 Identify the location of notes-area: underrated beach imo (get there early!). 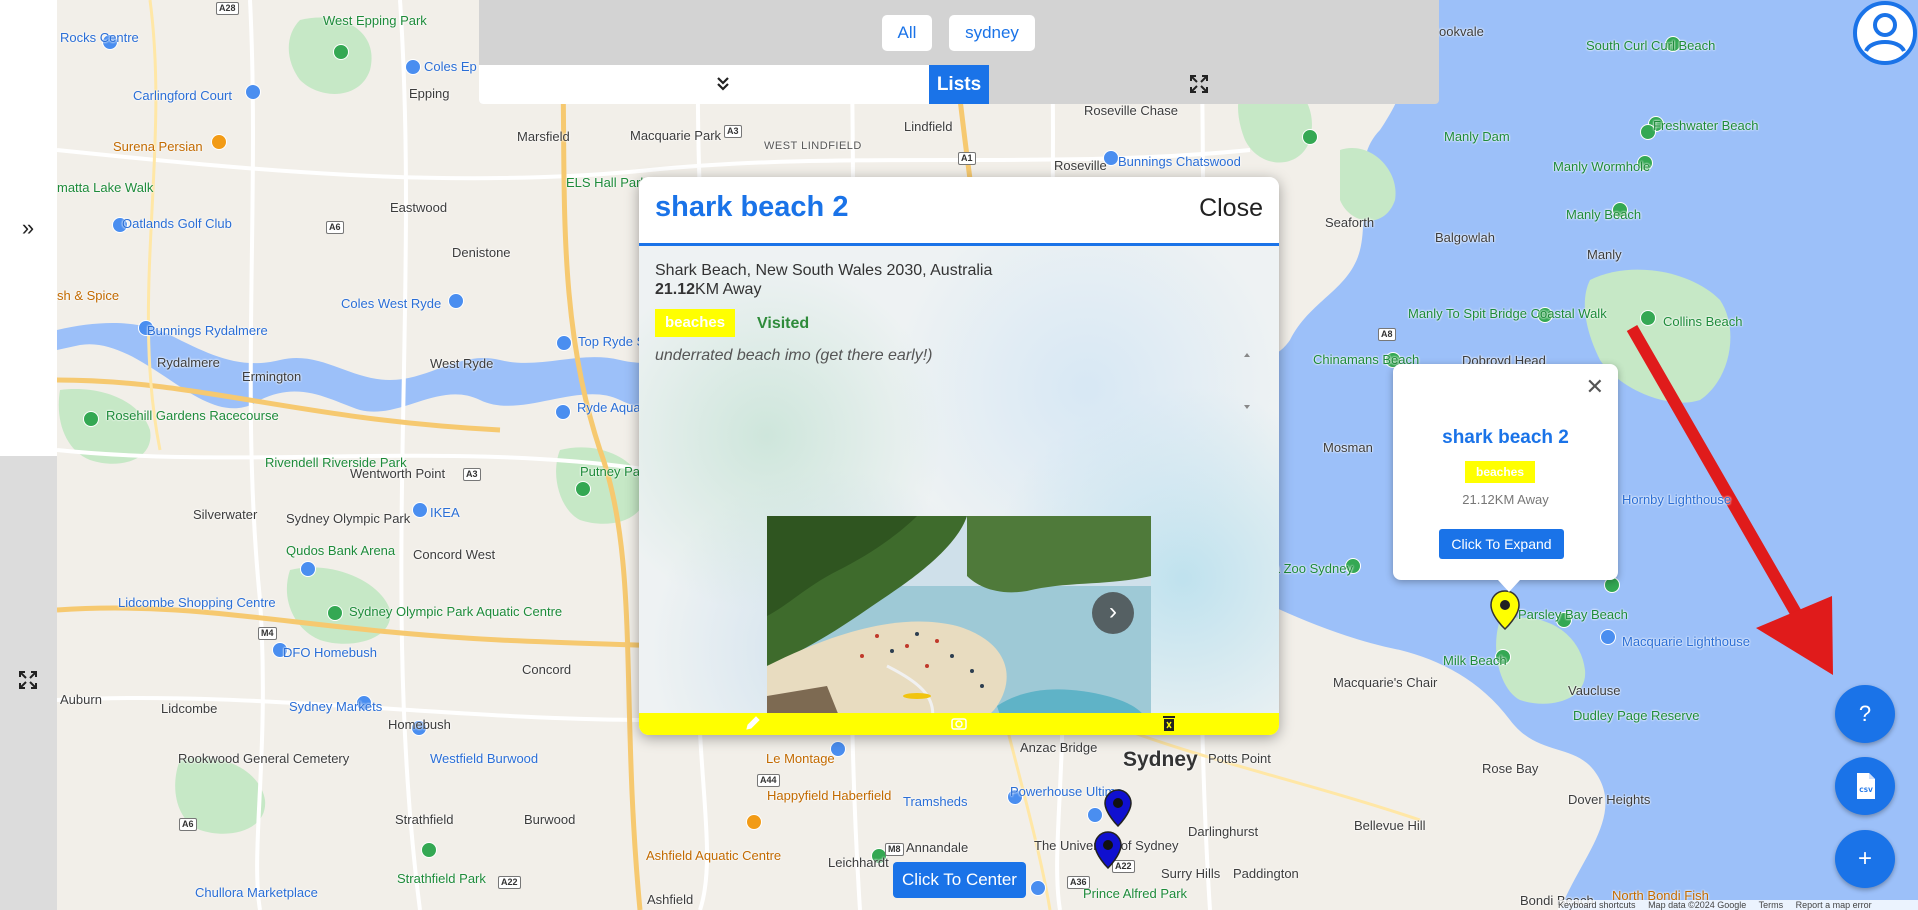
(954, 381).